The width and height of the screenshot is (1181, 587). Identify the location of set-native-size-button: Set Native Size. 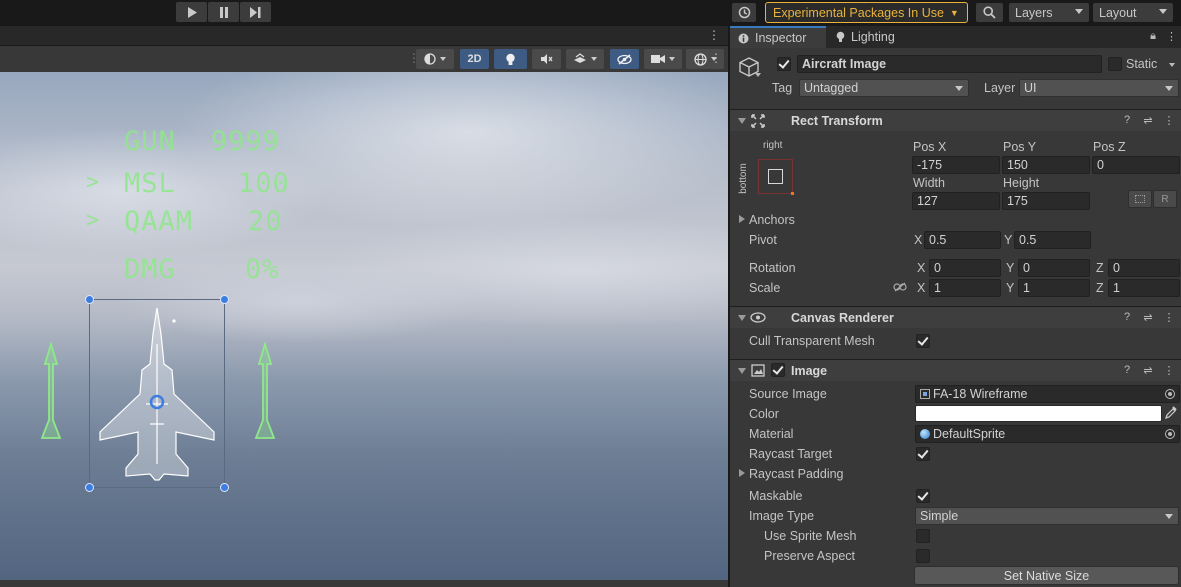
(1046, 575).